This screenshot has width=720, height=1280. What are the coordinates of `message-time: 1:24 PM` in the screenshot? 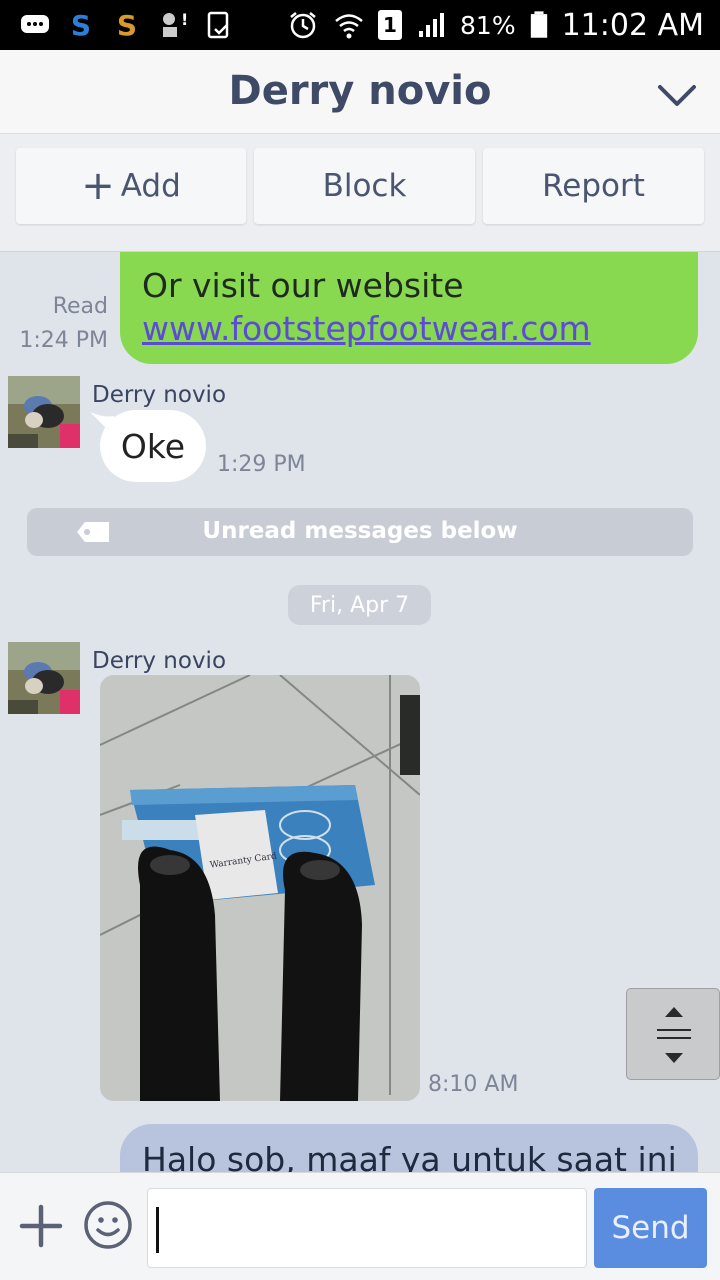 It's located at (63, 340).